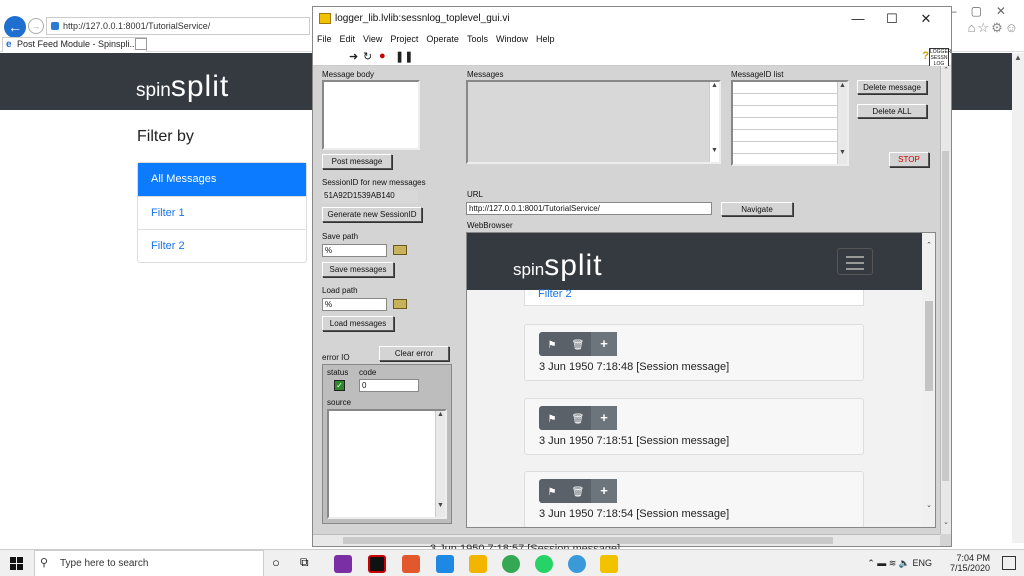 The height and width of the screenshot is (576, 1024). Describe the element at coordinates (387, 464) in the screenshot. I see `source-textarea: ▲ ▼` at that location.